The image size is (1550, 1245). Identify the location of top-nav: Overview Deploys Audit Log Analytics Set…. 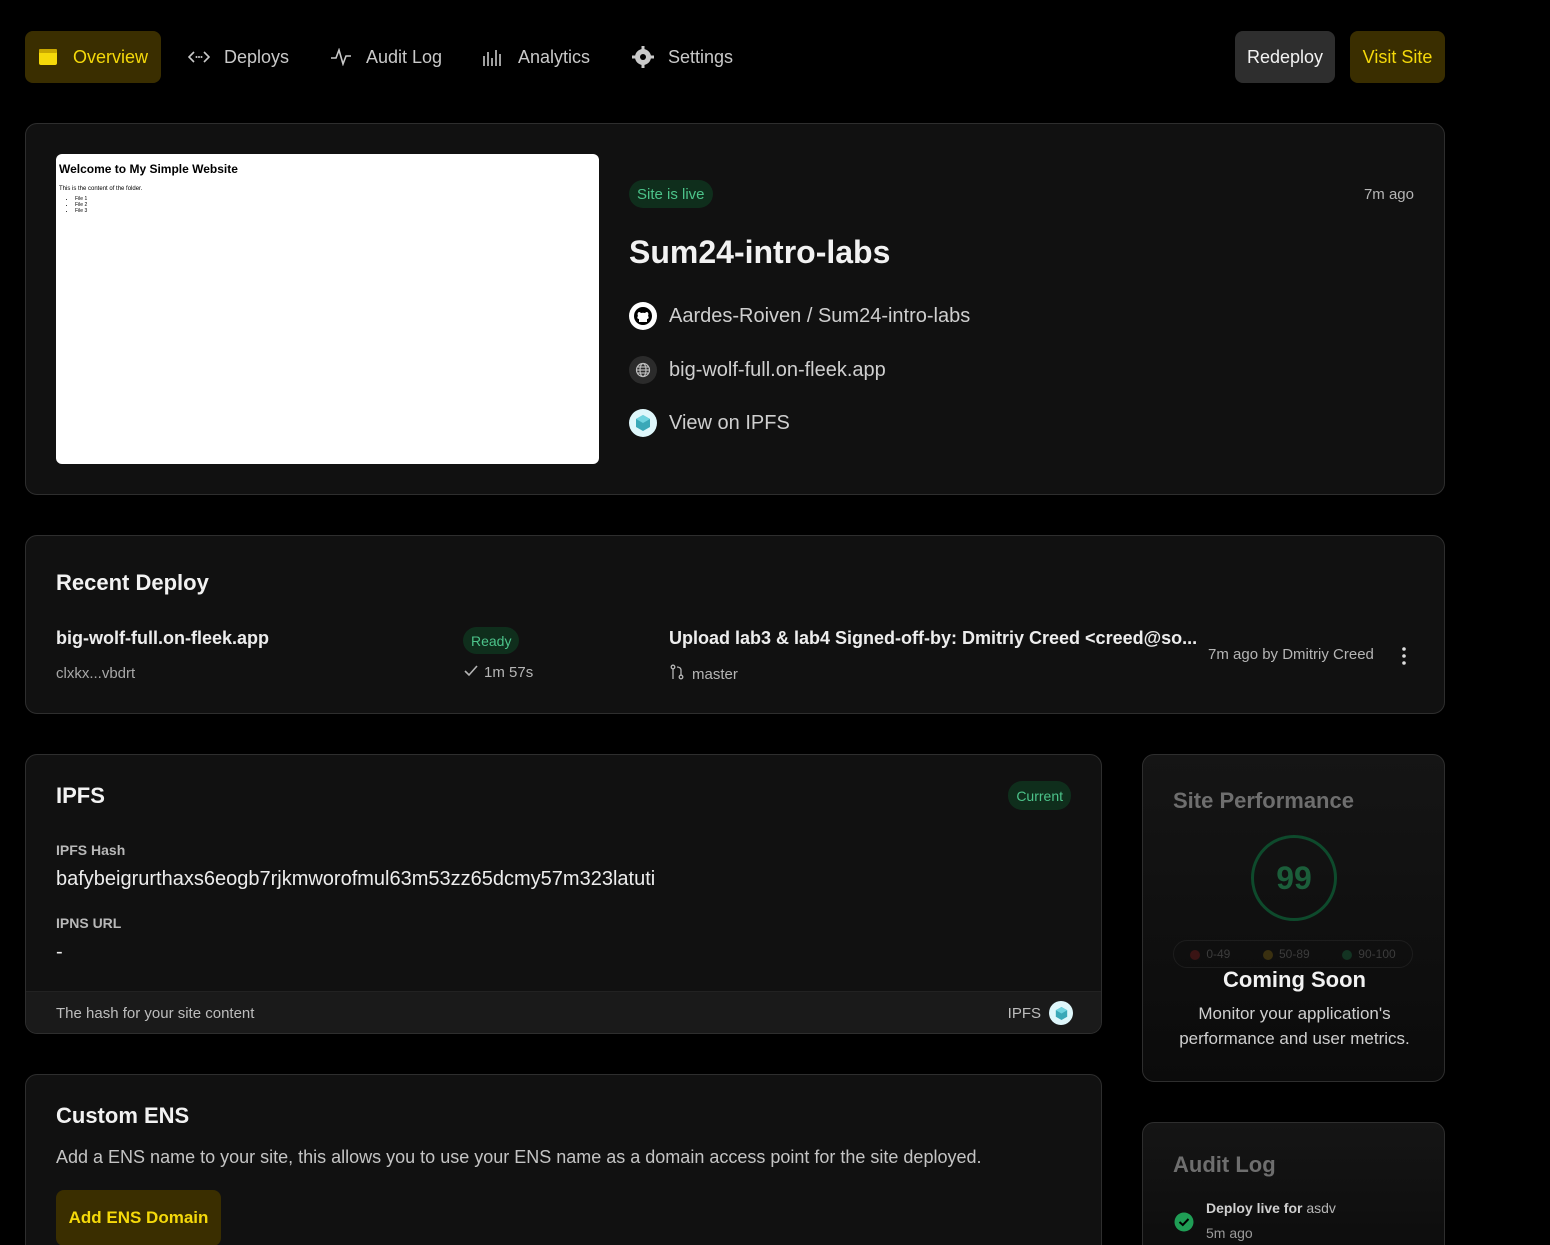
(735, 57).